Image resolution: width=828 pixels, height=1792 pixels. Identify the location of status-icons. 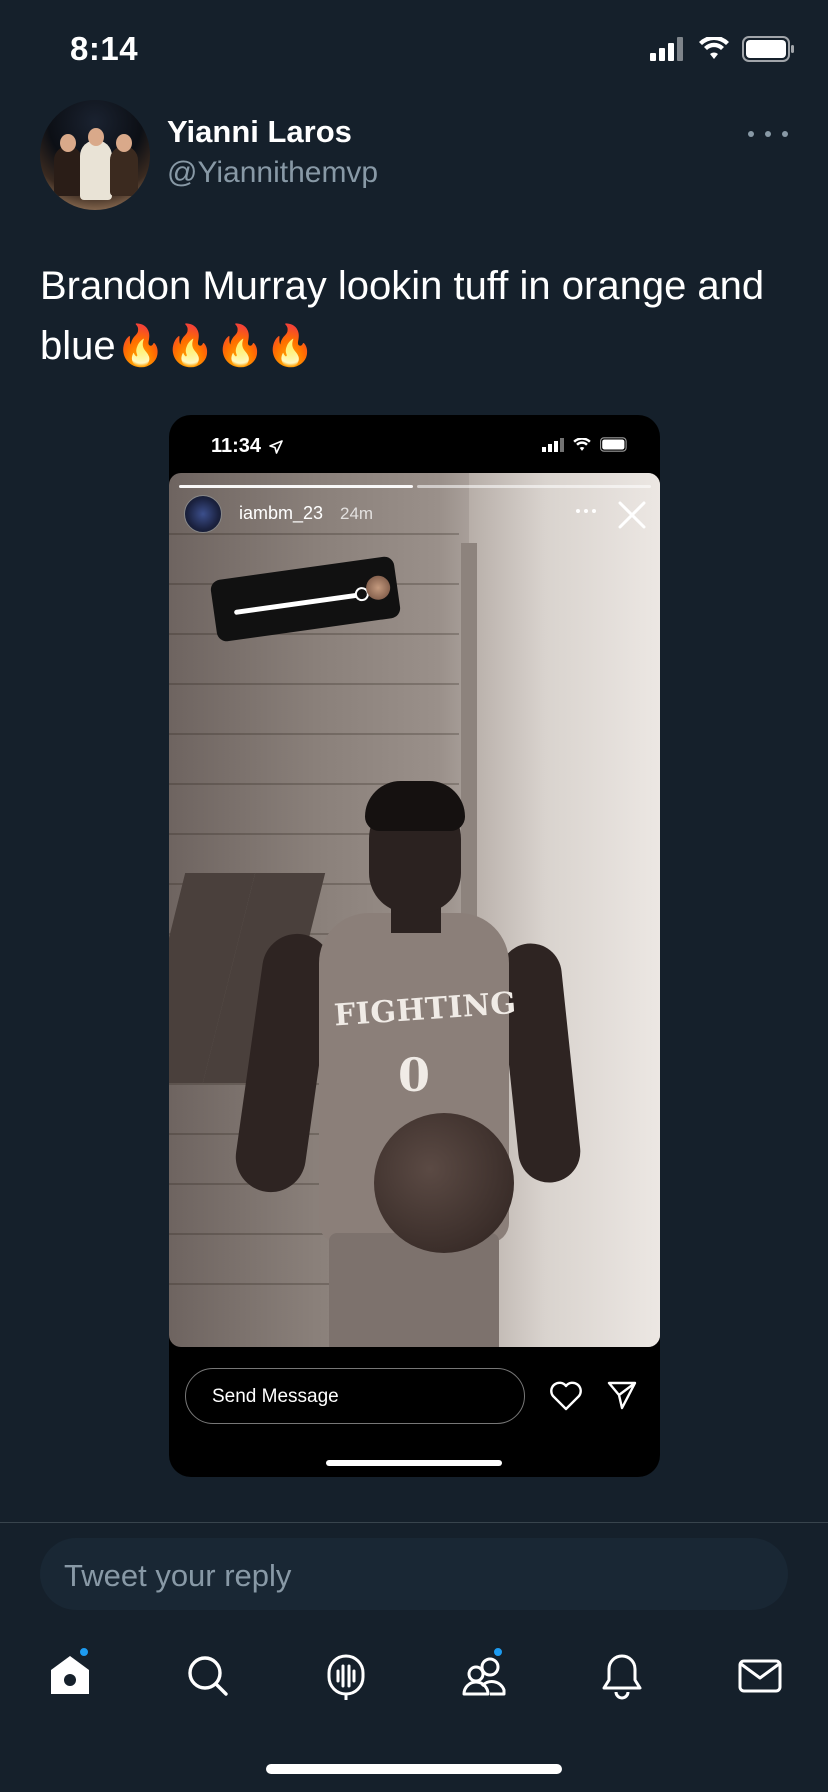
(723, 49).